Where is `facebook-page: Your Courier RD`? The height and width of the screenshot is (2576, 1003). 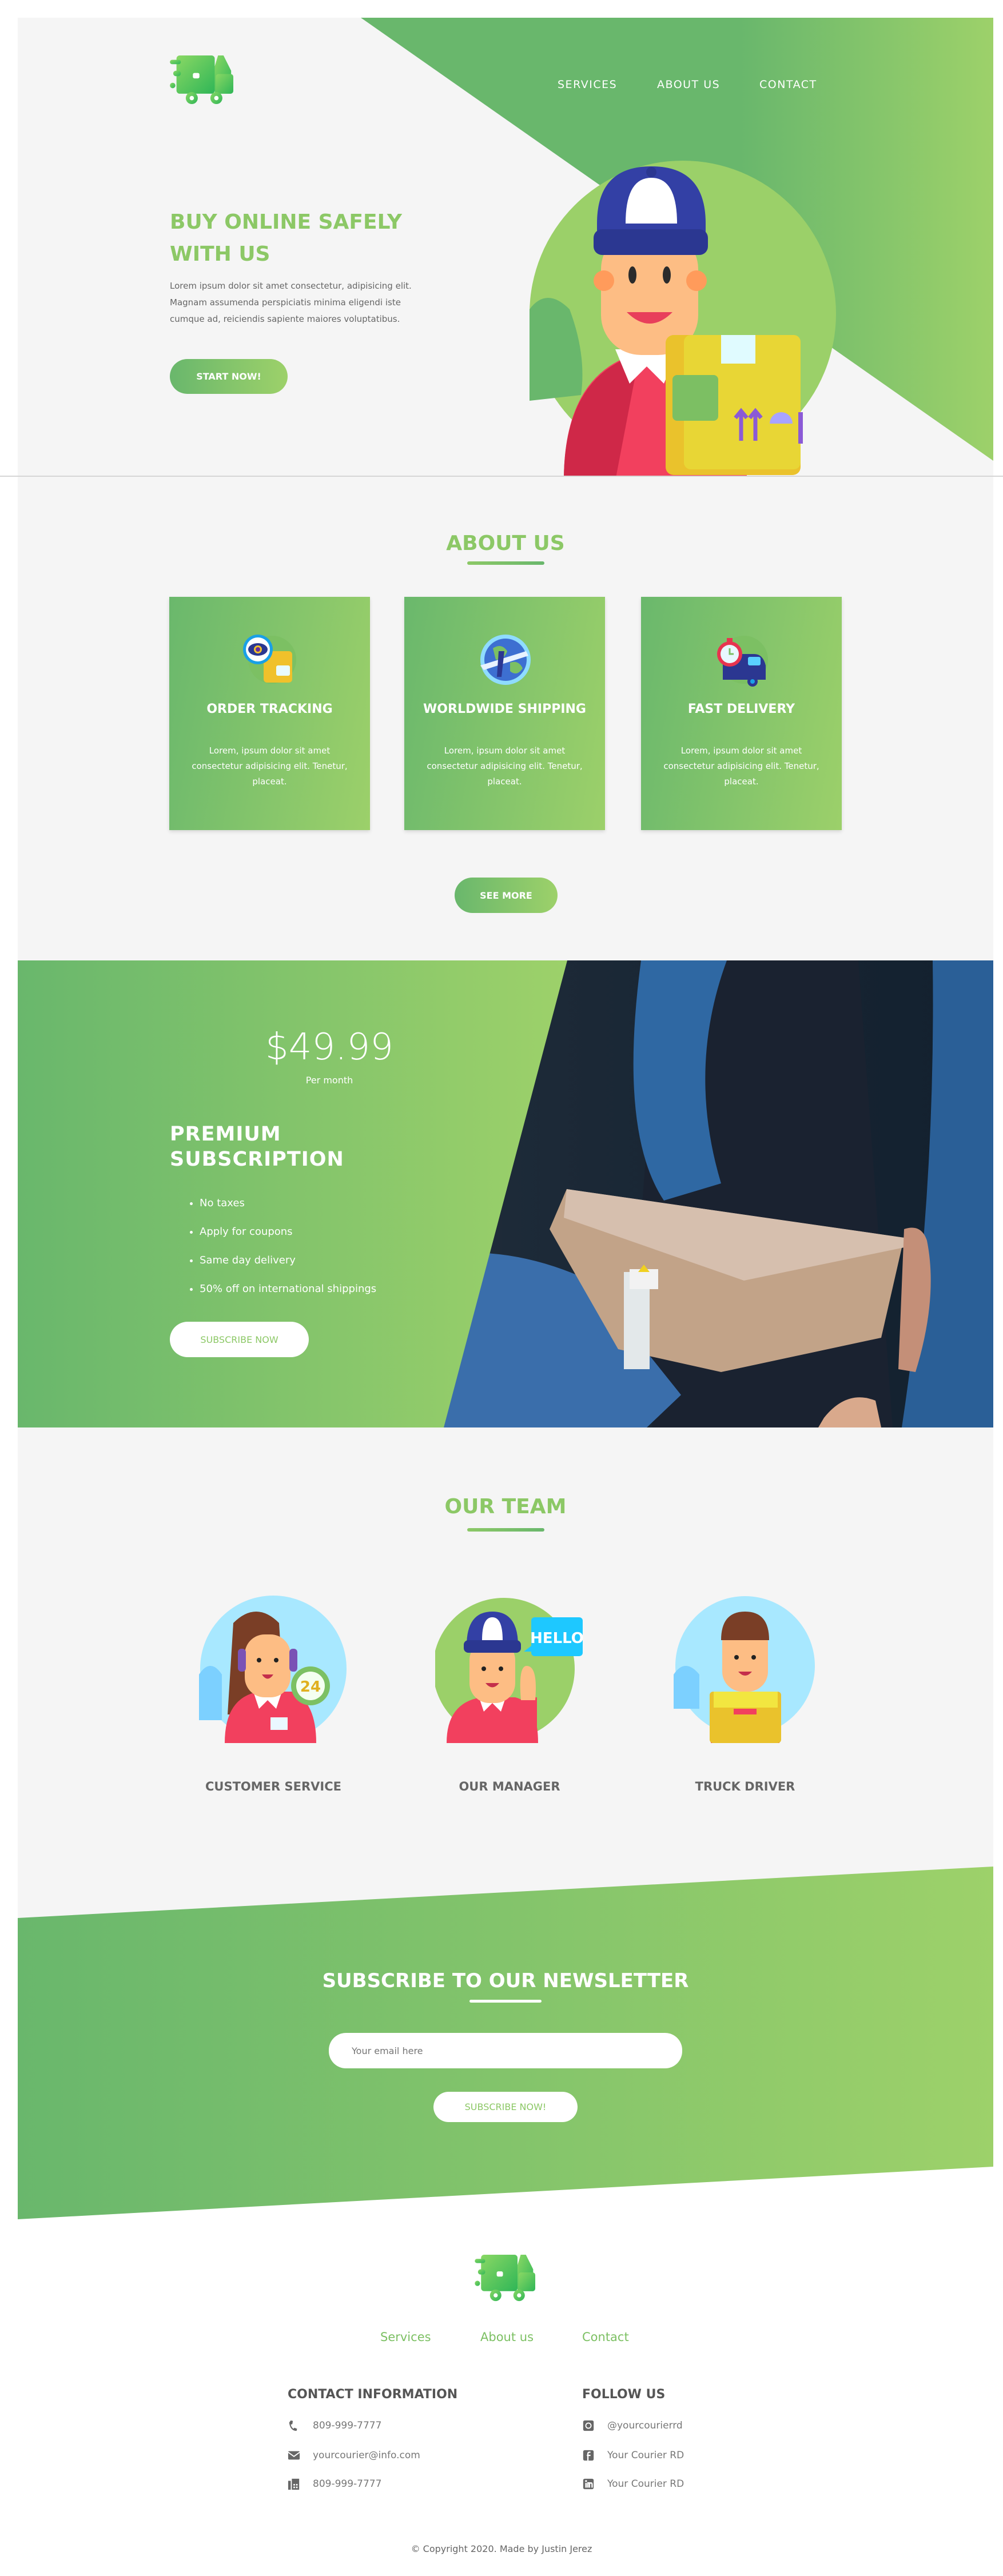
facebook-page: Your Courier RD is located at coordinates (646, 2455).